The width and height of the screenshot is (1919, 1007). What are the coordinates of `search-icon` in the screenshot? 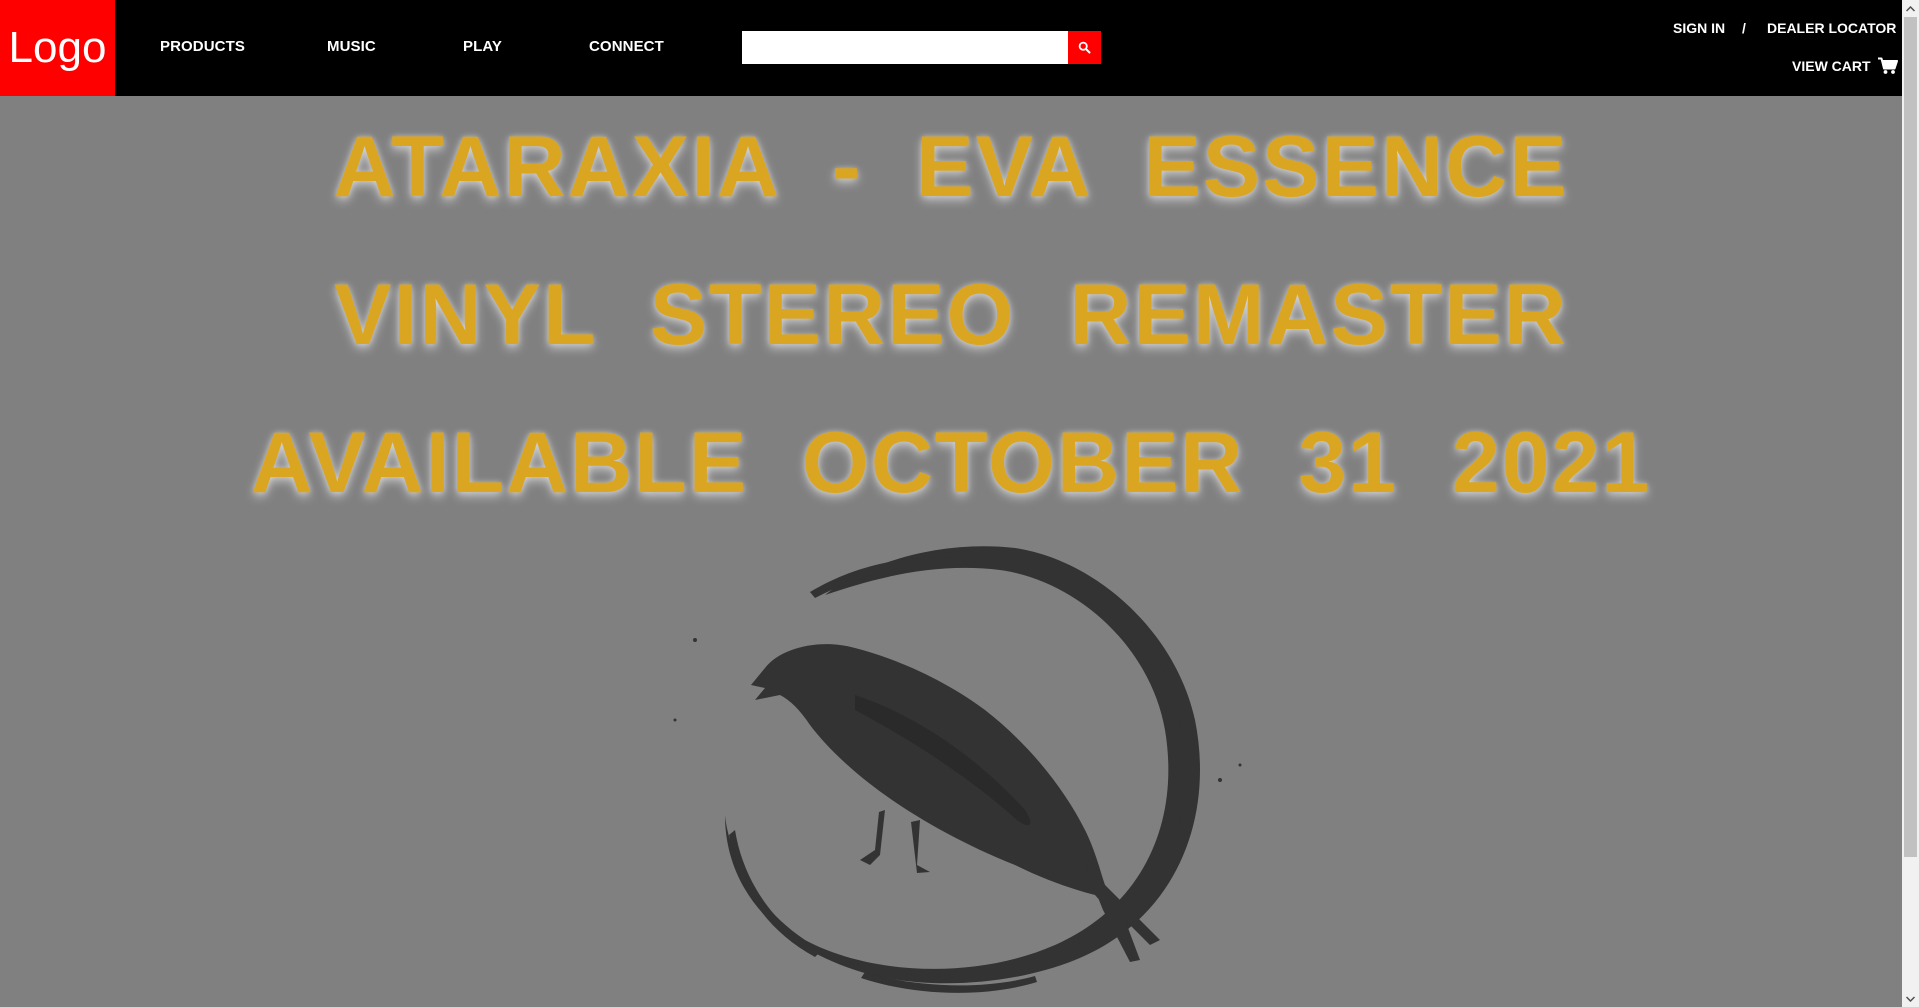 It's located at (1084, 47).